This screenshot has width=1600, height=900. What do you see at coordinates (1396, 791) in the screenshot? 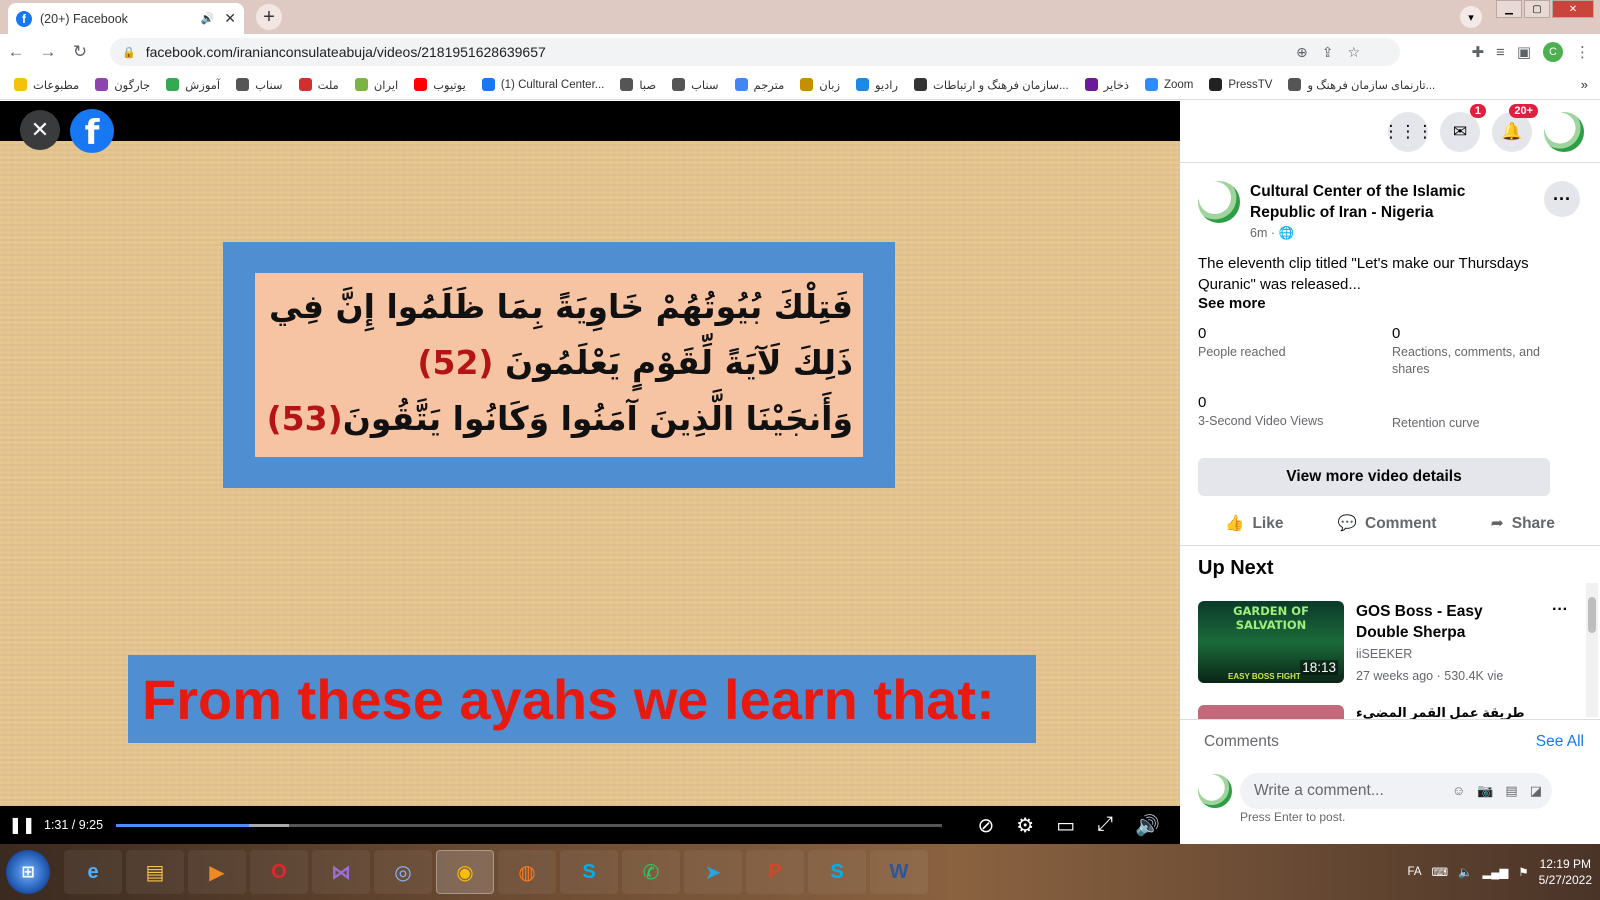
I see `comment-input: Write a comment... ☺ 📷 ▤ ◪` at bounding box center [1396, 791].